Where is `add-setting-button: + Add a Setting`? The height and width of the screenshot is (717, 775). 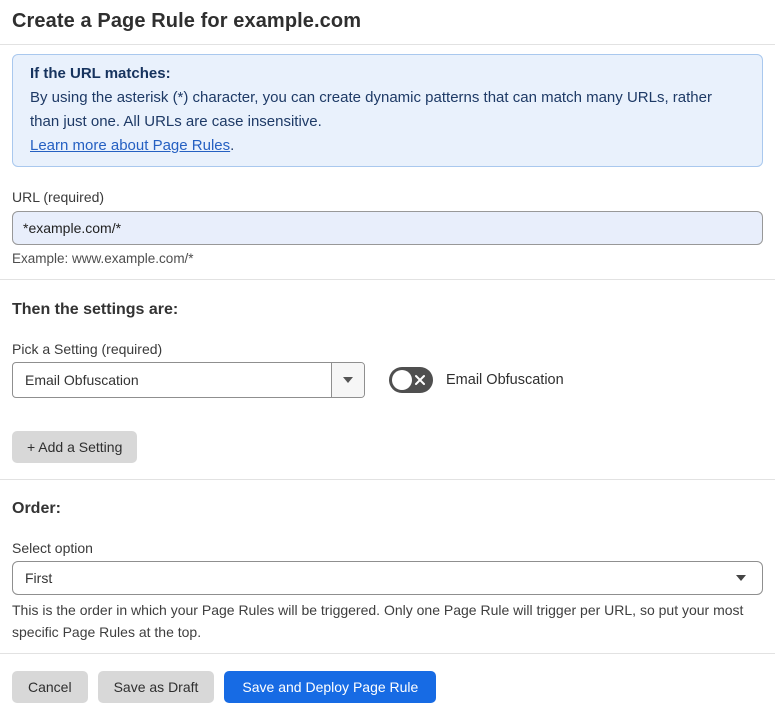
add-setting-button: + Add a Setting is located at coordinates (75, 447).